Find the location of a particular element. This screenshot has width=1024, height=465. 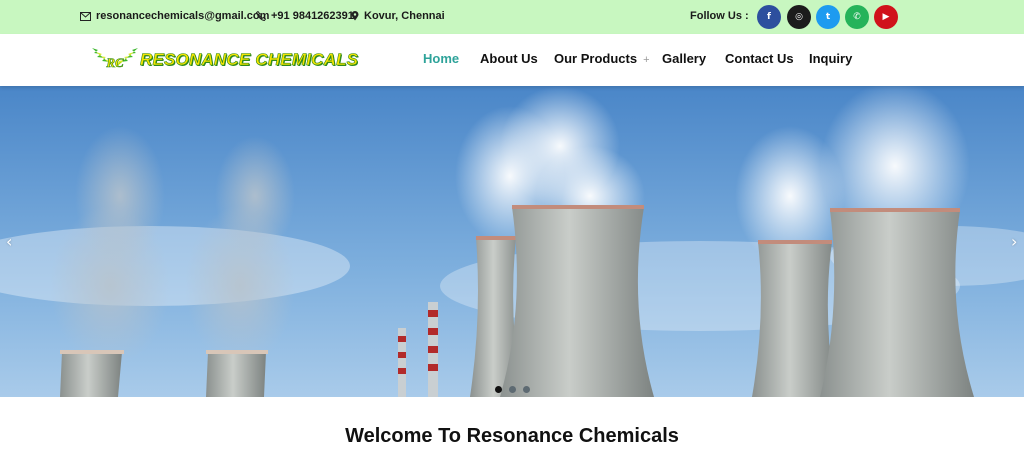

twitter-link: t is located at coordinates (828, 17).